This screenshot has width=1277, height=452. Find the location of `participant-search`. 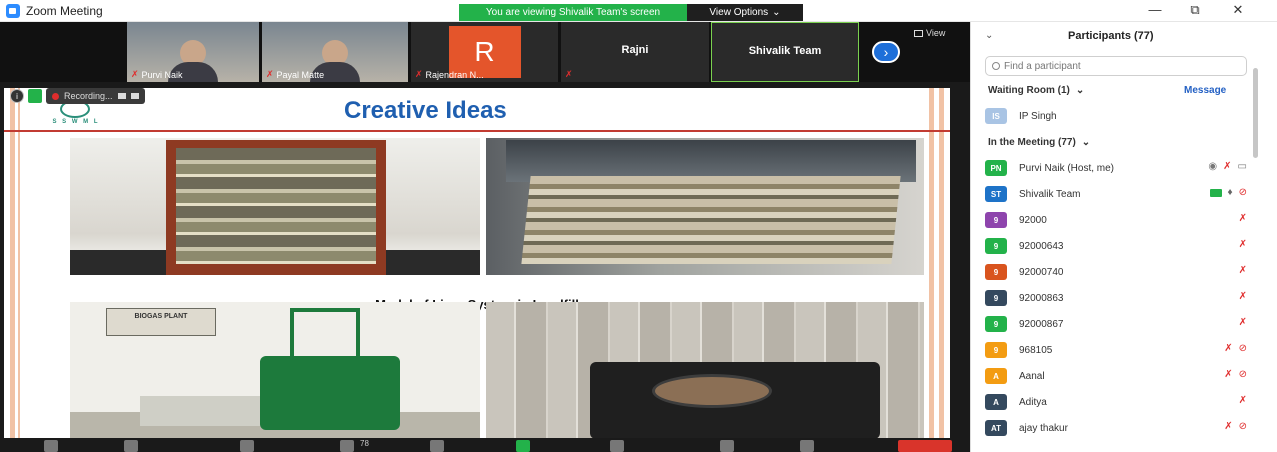

participant-search is located at coordinates (1116, 66).